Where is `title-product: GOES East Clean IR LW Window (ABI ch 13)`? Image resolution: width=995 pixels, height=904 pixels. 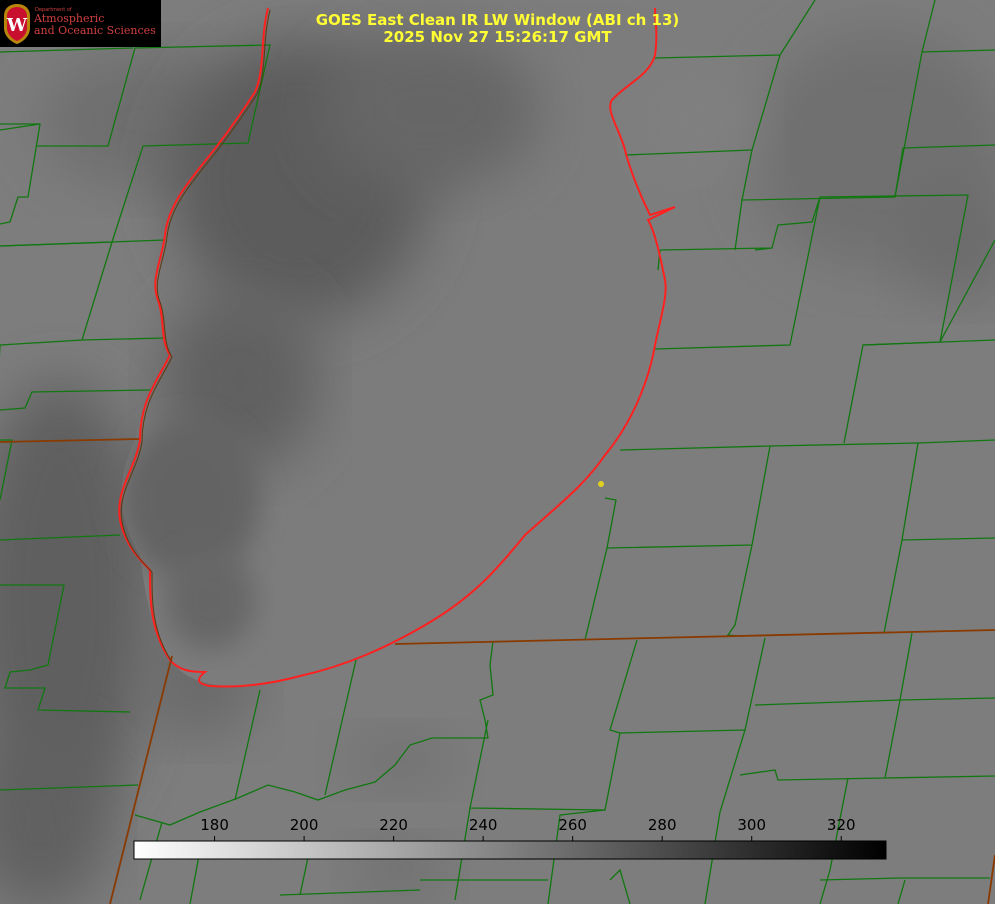 title-product: GOES East Clean IR LW Window (ABI ch 13) is located at coordinates (497, 20).